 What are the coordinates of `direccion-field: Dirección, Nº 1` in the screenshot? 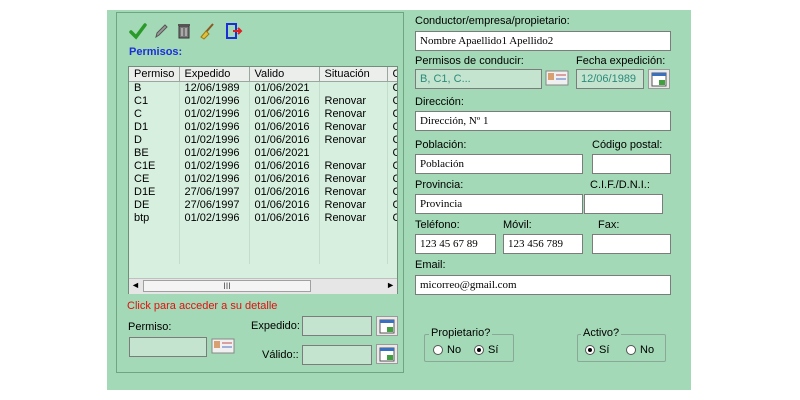 It's located at (543, 121).